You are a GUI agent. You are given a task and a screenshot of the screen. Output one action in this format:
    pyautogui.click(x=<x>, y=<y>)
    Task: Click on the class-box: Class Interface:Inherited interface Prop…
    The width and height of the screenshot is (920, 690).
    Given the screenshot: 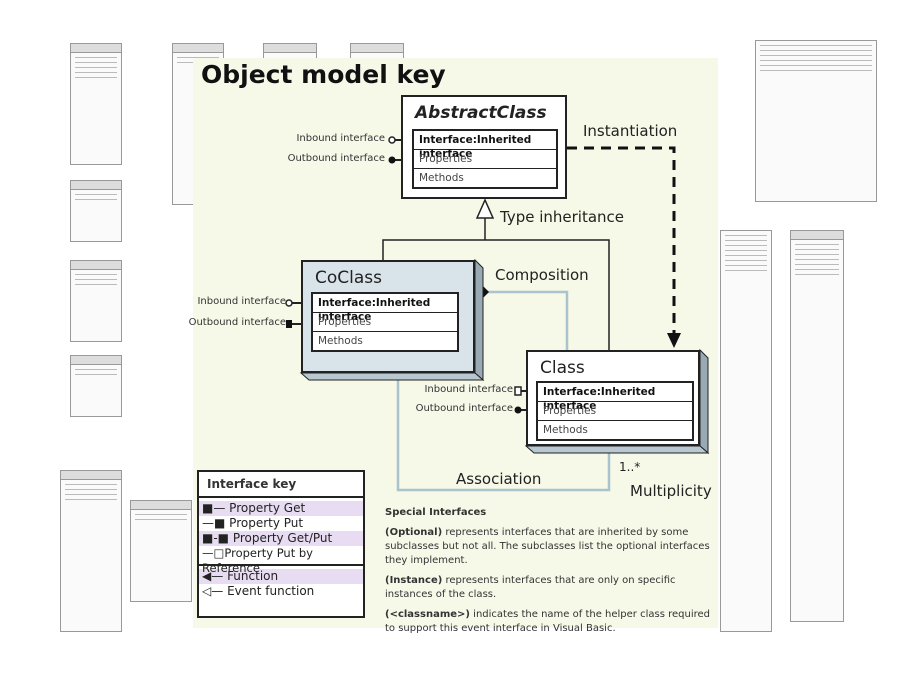 What is the action you would take?
    pyautogui.click(x=613, y=398)
    